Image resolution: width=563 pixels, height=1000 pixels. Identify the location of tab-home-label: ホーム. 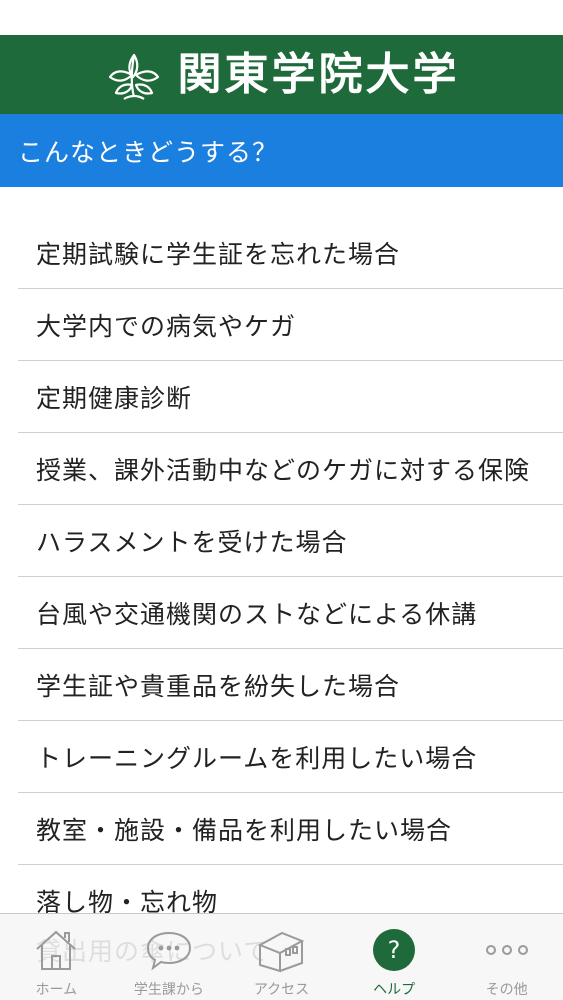
(56, 990).